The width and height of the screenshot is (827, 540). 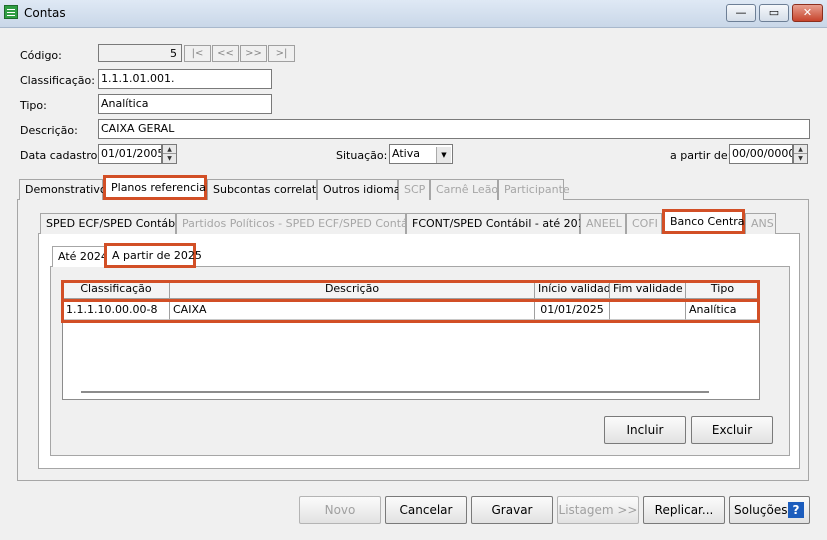 What do you see at coordinates (426, 510) in the screenshot?
I see `cancelar-button: Cancelar` at bounding box center [426, 510].